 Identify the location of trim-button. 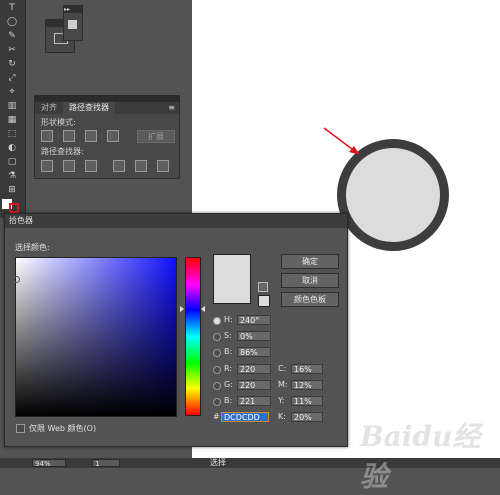
(69, 166).